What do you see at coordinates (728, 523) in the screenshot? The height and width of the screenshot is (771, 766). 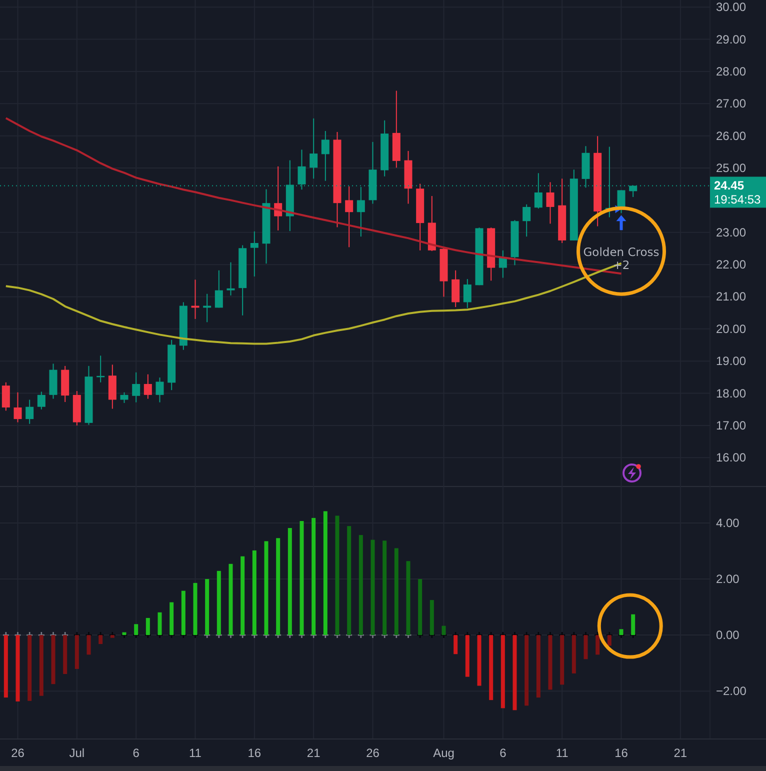 I see `axis-label: 4.00` at bounding box center [728, 523].